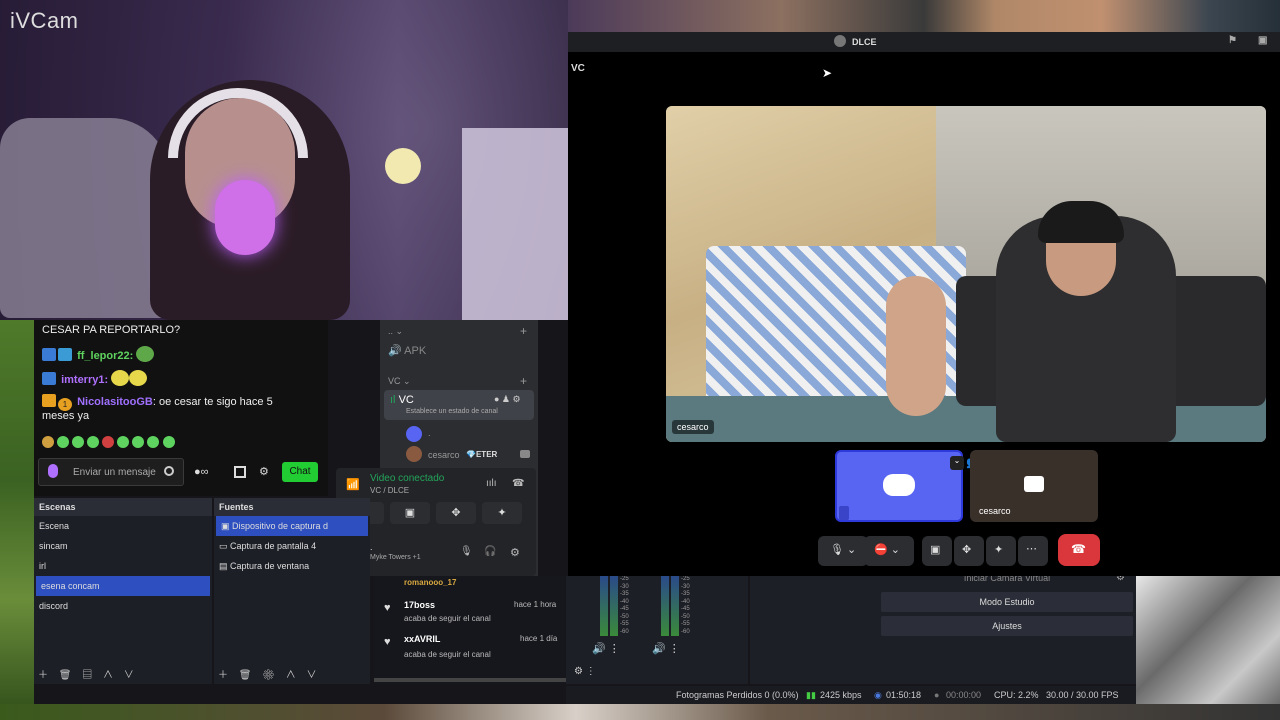 Image resolution: width=1280 pixels, height=720 pixels. I want to click on emote-row, so click(108, 442).